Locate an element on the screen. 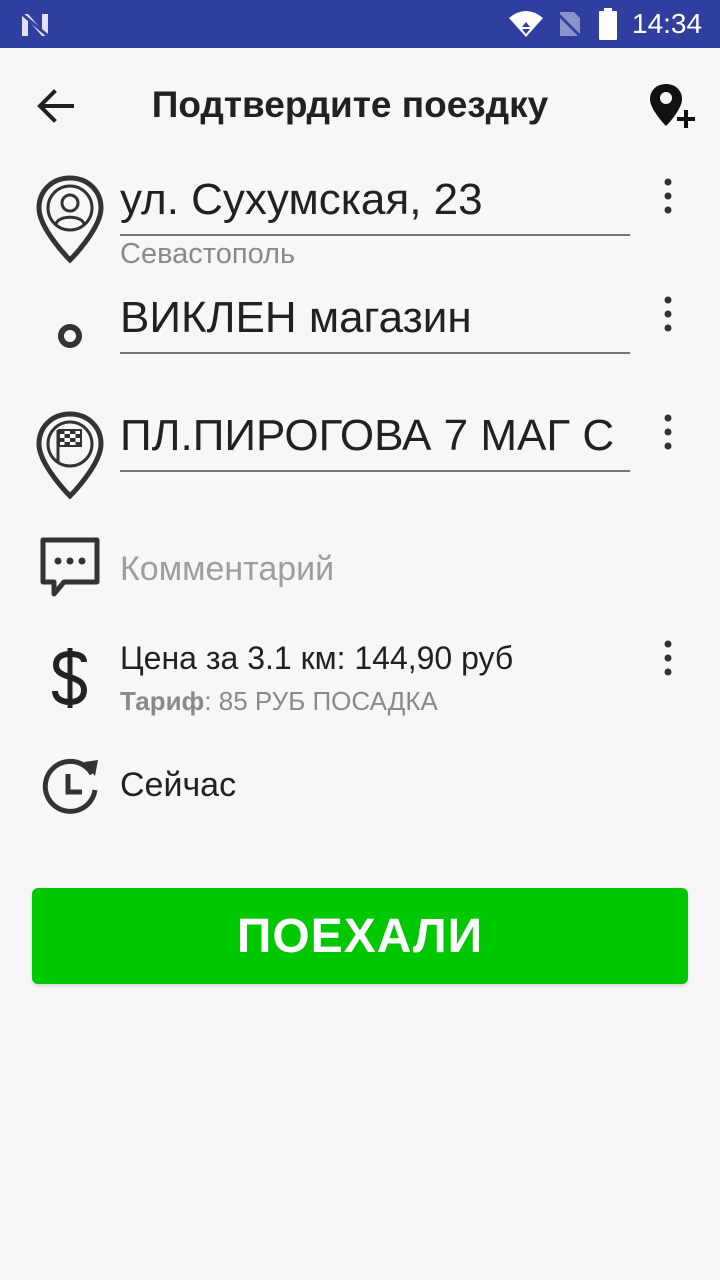 Image resolution: width=720 pixels, height=1280 pixels. time-label: Сейчас is located at coordinates (178, 785).